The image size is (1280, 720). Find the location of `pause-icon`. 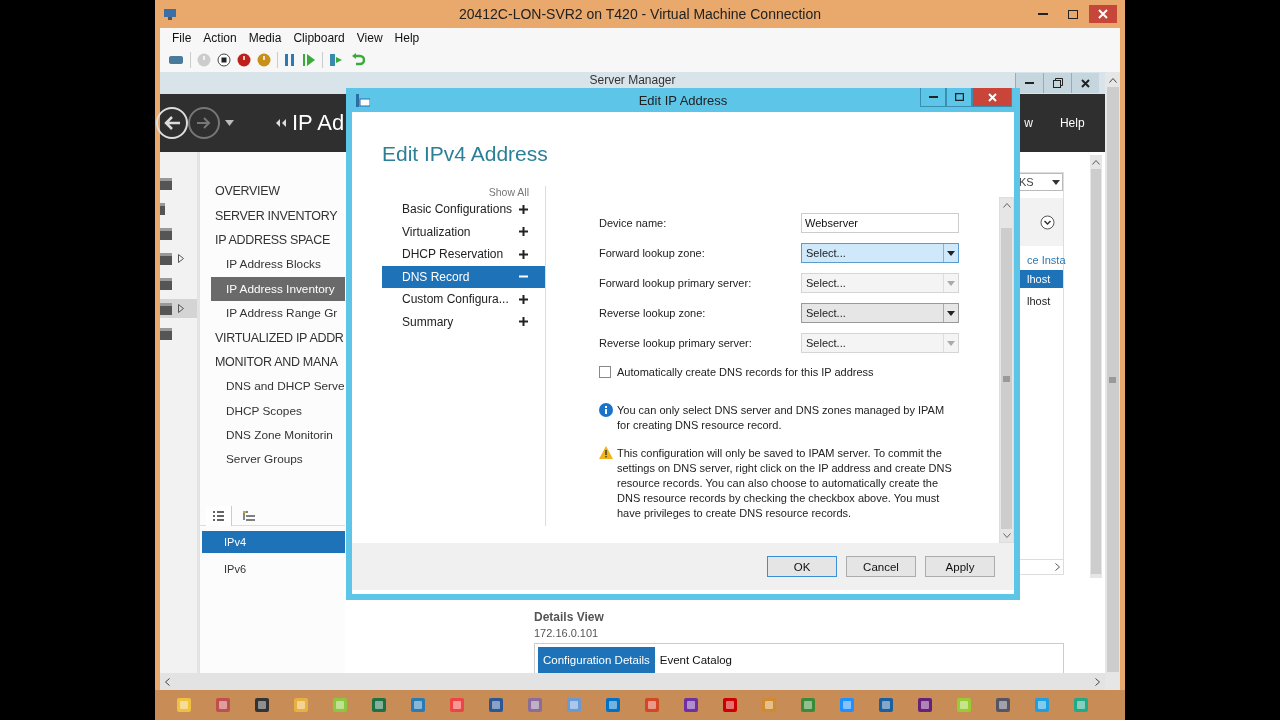

pause-icon is located at coordinates (290, 60).